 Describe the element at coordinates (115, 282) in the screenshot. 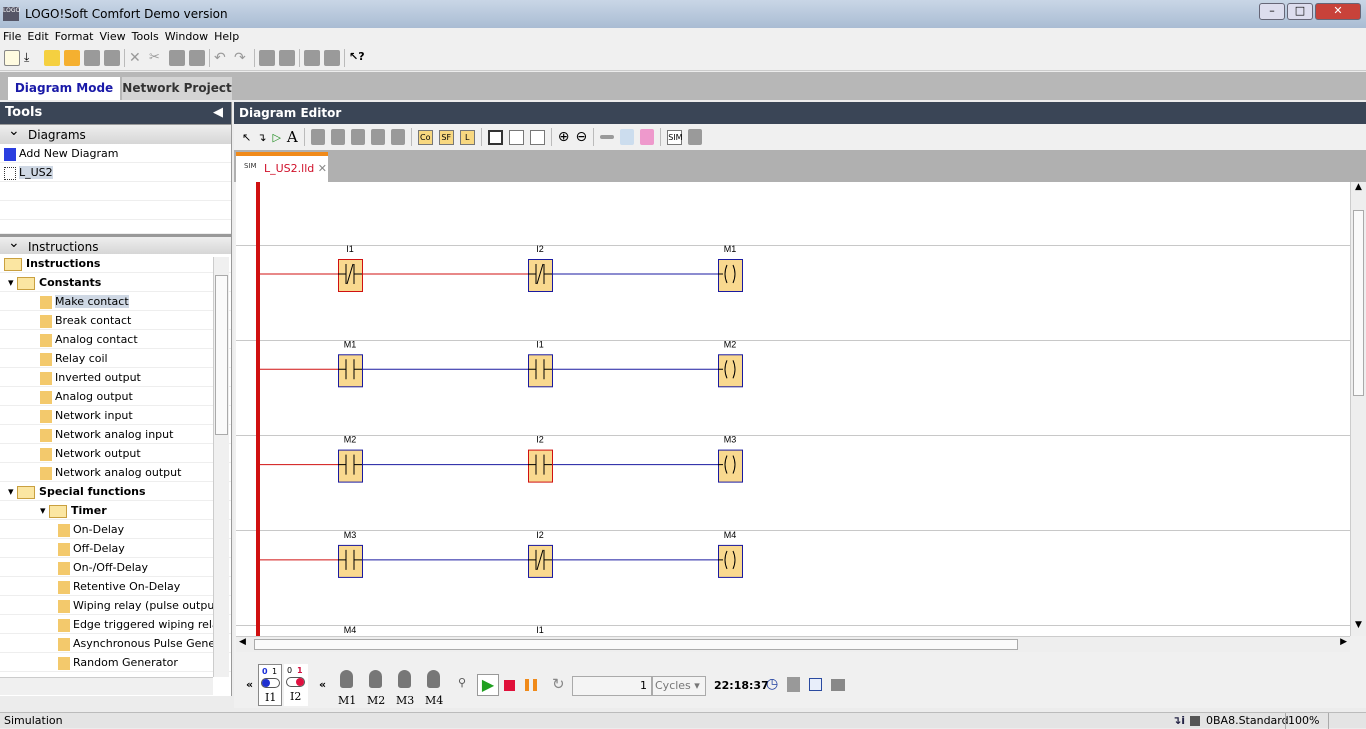

I see `tree-item: ▾ Constants` at that location.